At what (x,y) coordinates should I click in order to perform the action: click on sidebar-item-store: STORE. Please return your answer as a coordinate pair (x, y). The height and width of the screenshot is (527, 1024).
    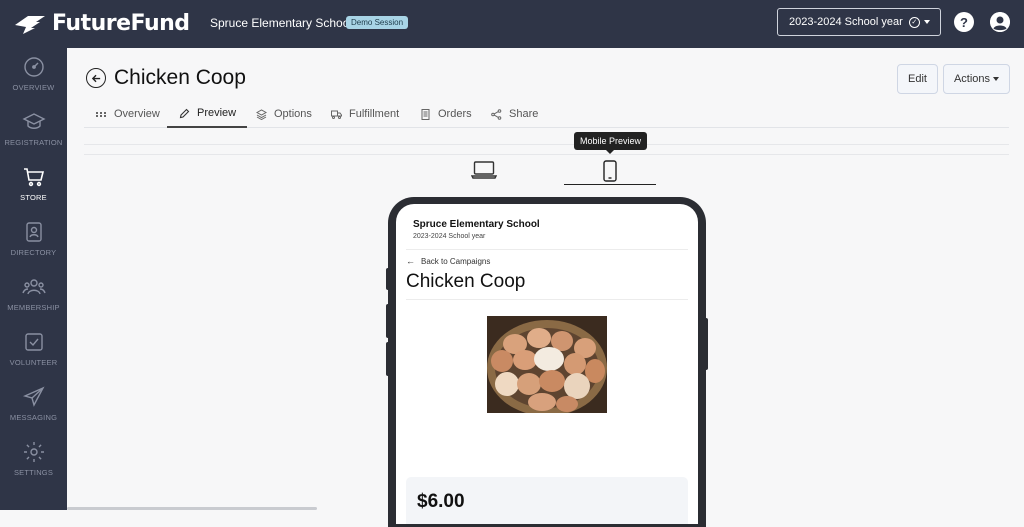
    Looking at the image, I should click on (33, 185).